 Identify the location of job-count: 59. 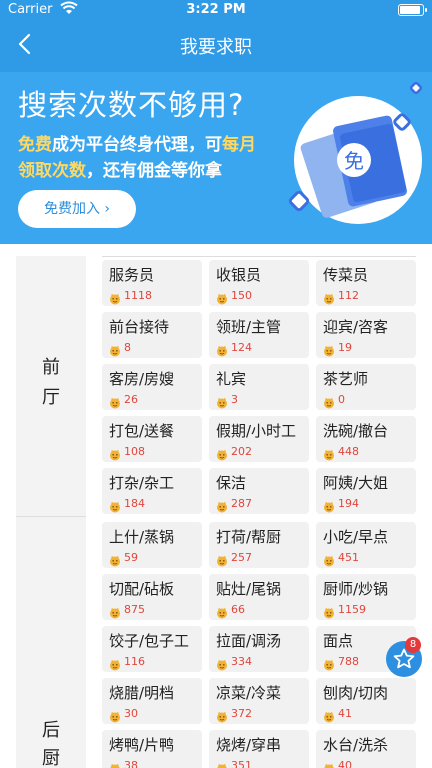
(131, 557).